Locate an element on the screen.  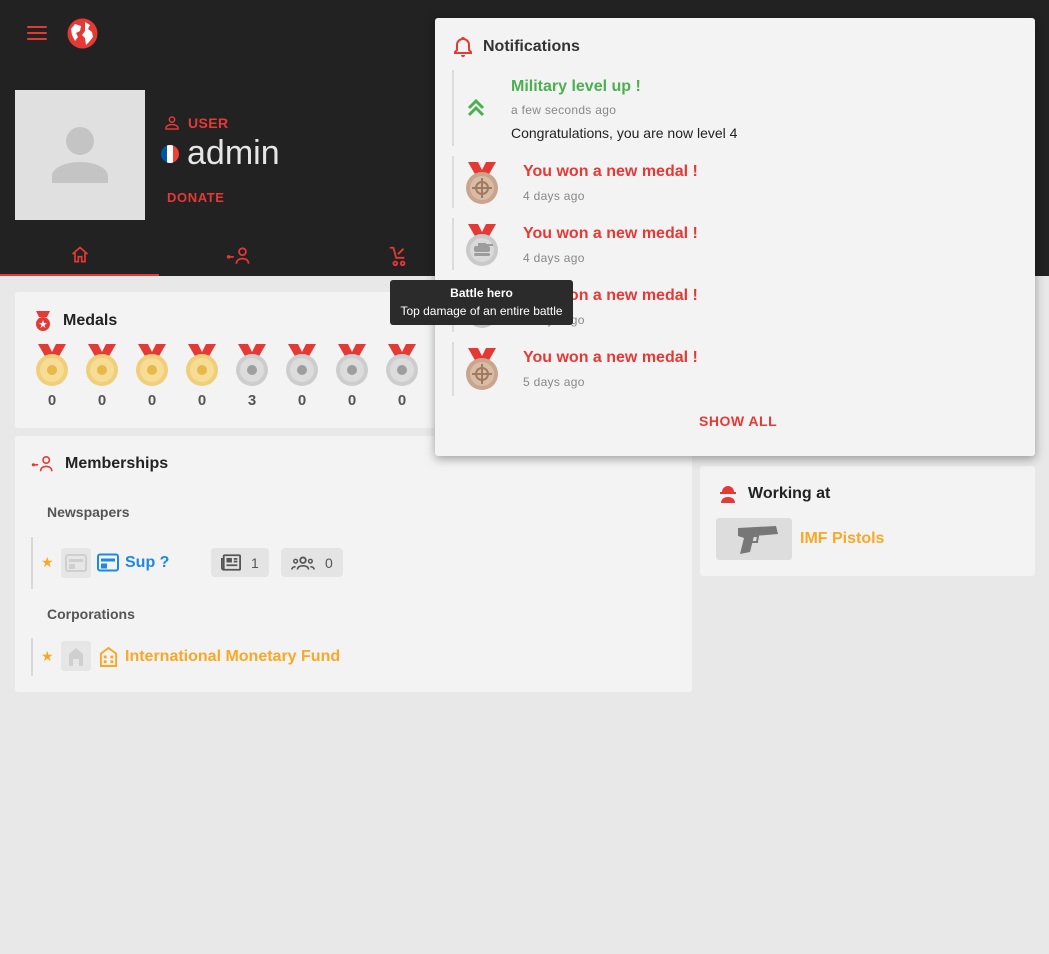
crown-medal-icon is located at coordinates (202, 368).